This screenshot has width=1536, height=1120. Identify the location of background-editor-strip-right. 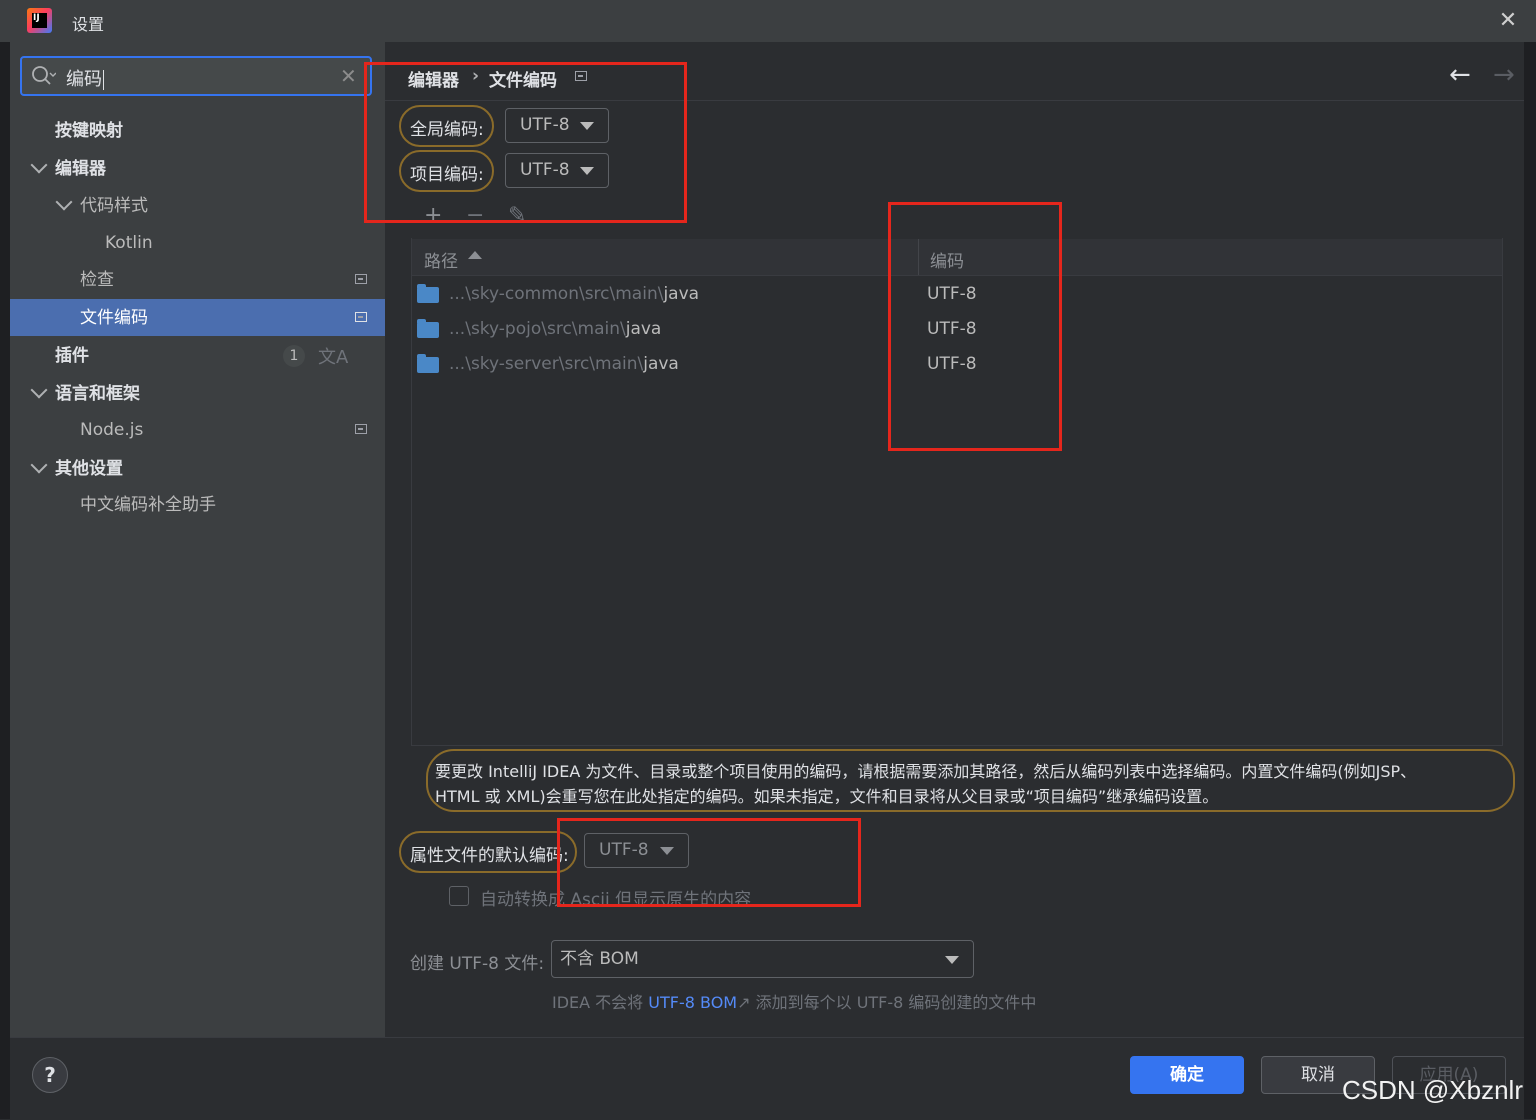
(1530, 580).